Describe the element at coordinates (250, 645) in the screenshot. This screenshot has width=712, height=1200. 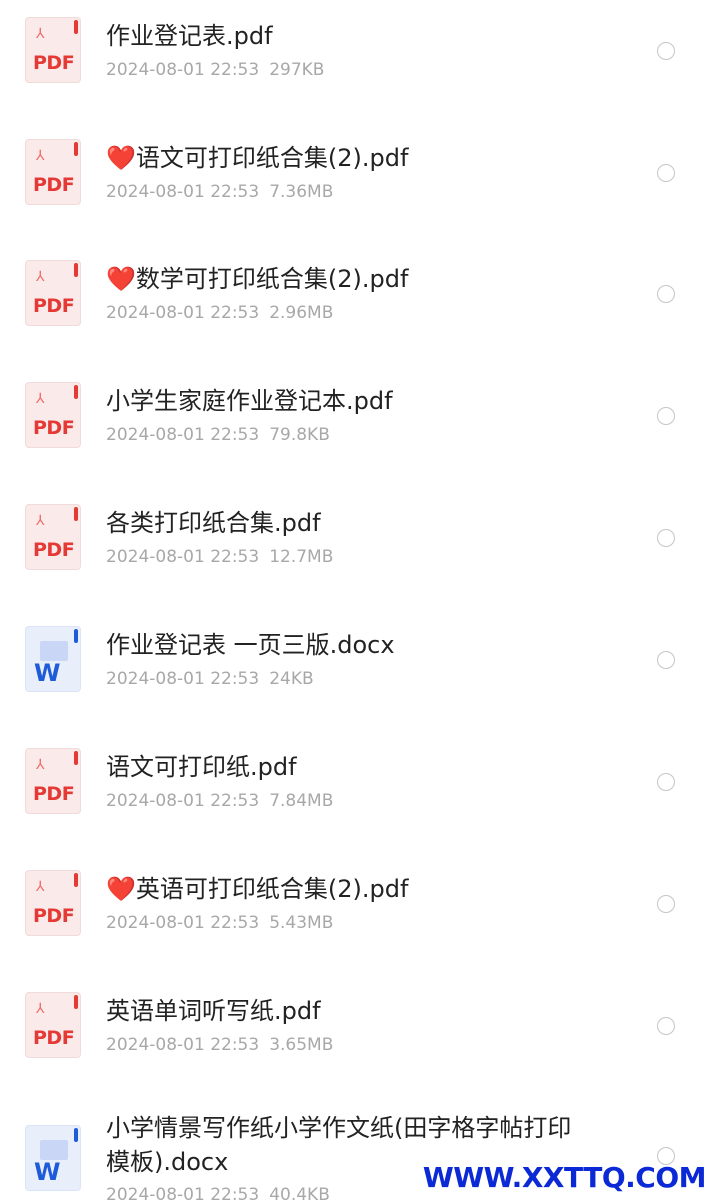
I see `file-name: 作业登记表 一页三版.docx` at that location.